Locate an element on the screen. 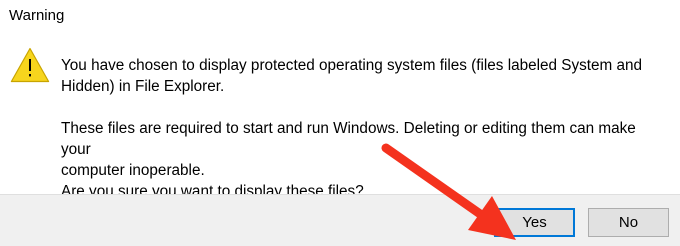  yes-button: Yes is located at coordinates (534, 222).